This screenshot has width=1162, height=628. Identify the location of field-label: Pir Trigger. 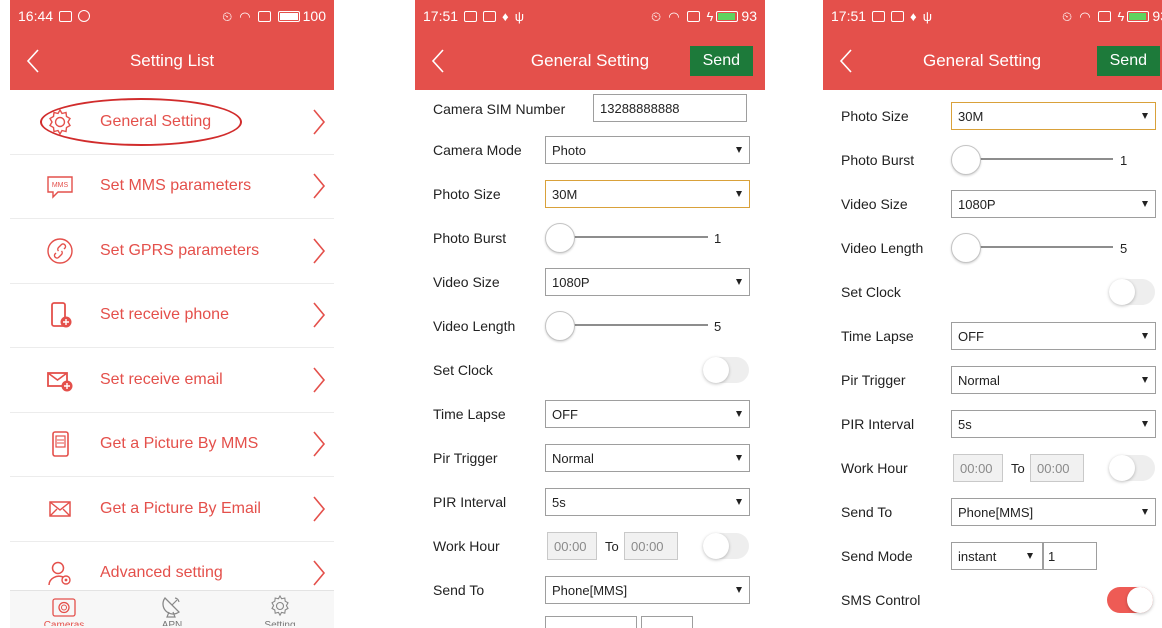
(465, 458).